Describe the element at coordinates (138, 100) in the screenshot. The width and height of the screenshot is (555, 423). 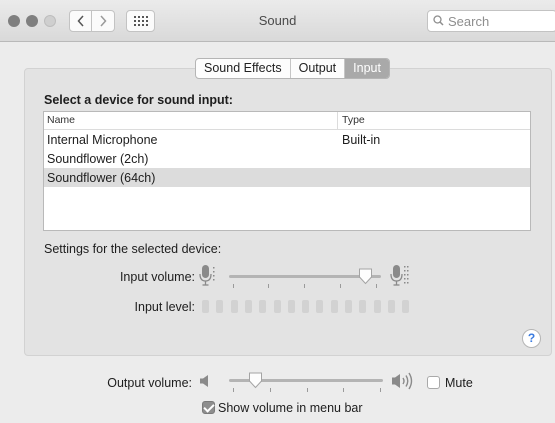
I see `section-title: Select a device for sound input:` at that location.